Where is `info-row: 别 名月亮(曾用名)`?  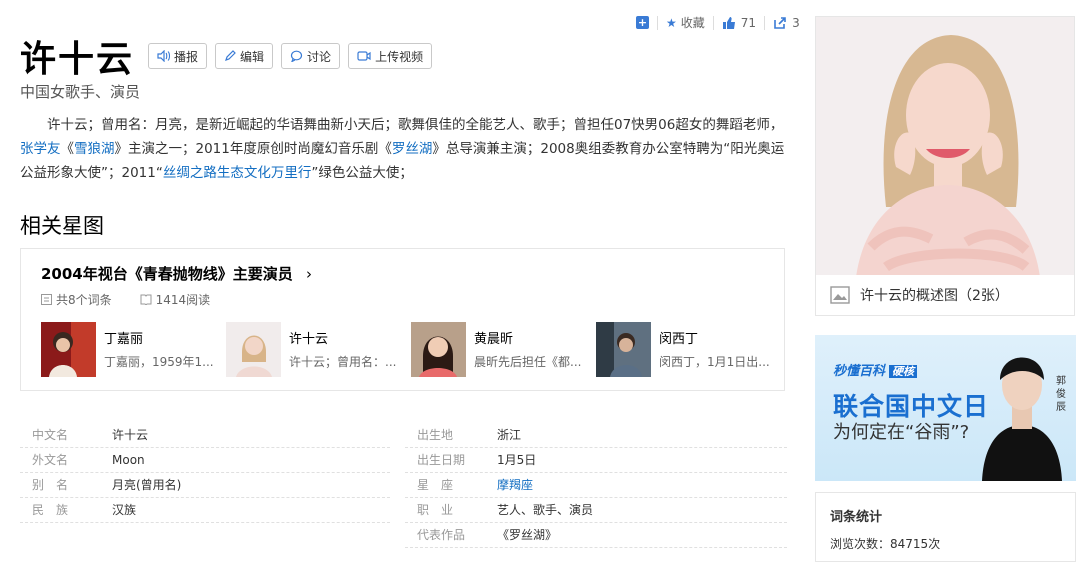 info-row: 别 名月亮(曾用名) is located at coordinates (205, 485).